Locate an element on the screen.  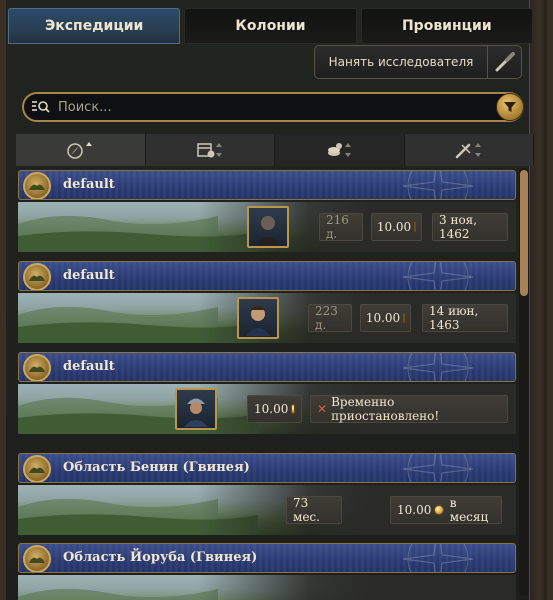
landscape-fade is located at coordinates (357, 587).